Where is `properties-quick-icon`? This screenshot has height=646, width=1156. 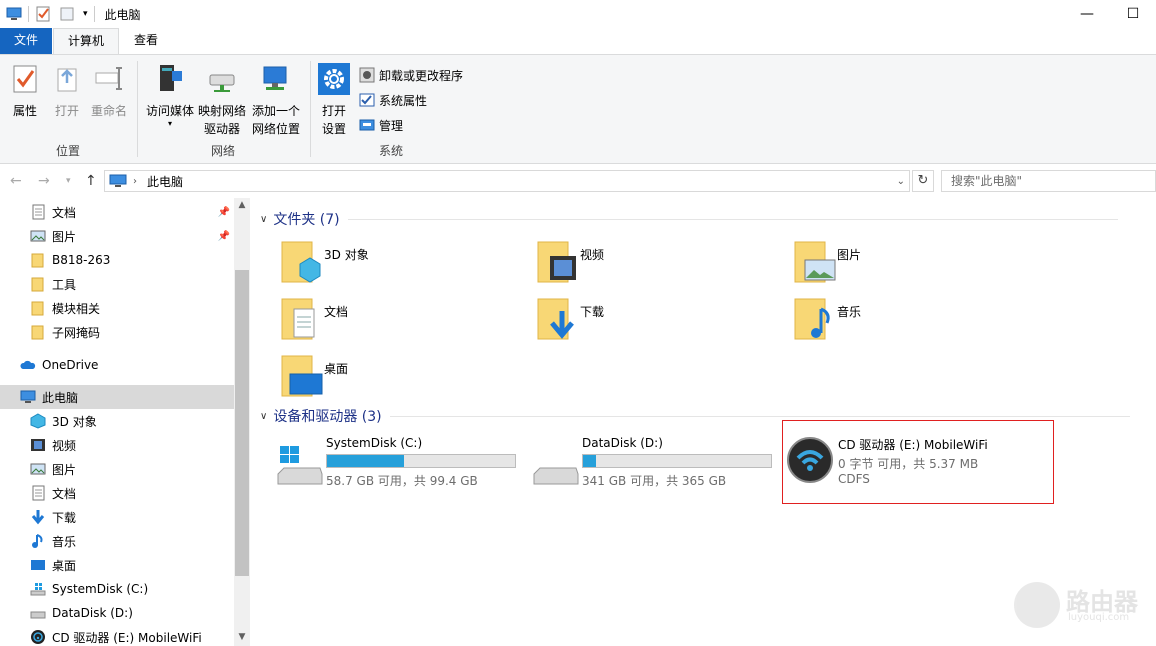 properties-quick-icon is located at coordinates (43, 14).